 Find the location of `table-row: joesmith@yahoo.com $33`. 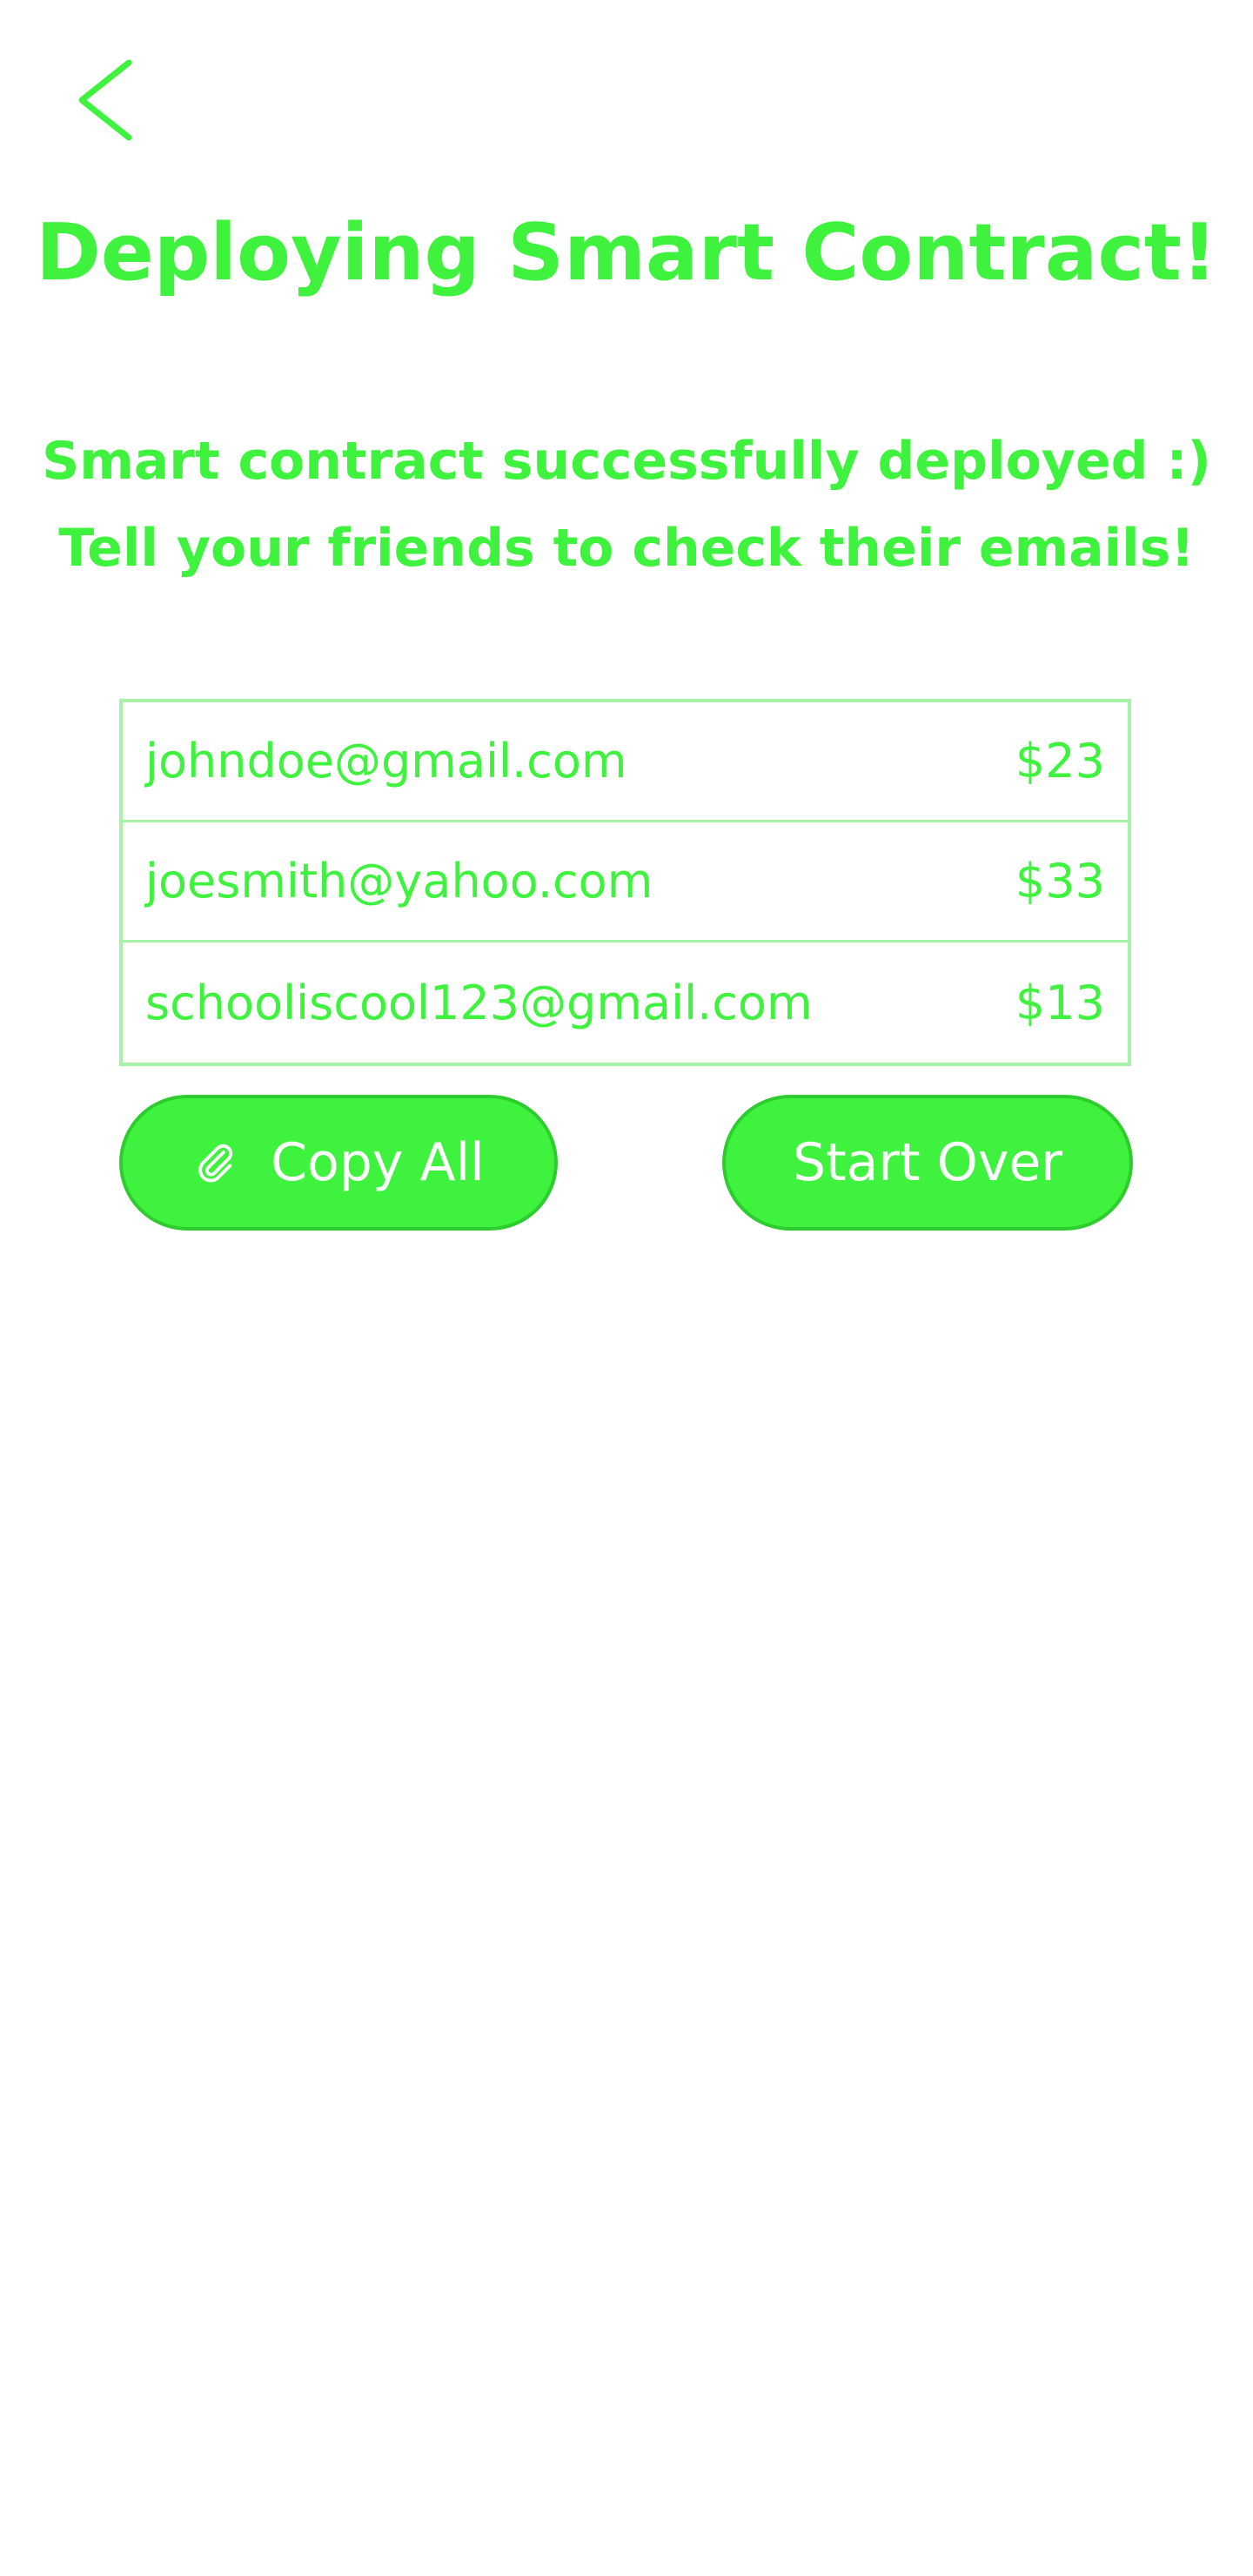

table-row: joesmith@yahoo.com $33 is located at coordinates (625, 883).